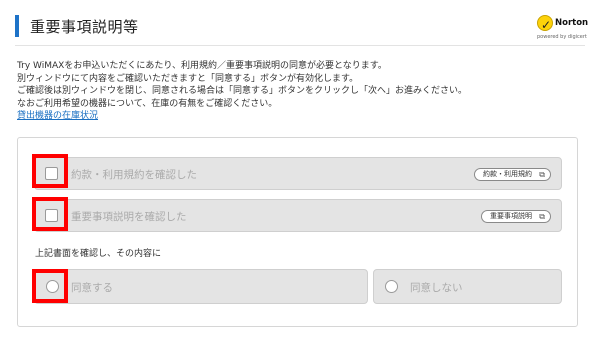  I want to click on disagree-radio, so click(391, 286).